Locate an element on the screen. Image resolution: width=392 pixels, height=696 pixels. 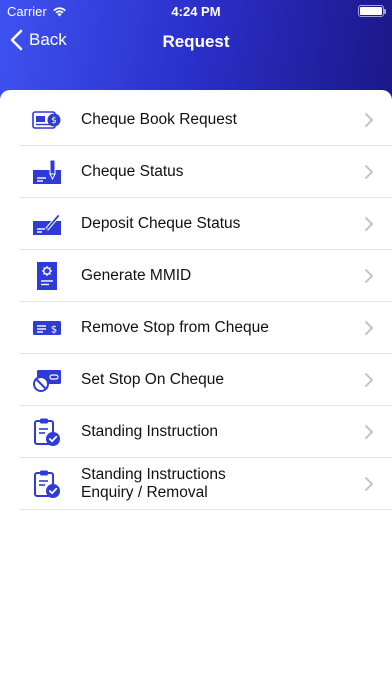
battery-icon is located at coordinates (372, 11).